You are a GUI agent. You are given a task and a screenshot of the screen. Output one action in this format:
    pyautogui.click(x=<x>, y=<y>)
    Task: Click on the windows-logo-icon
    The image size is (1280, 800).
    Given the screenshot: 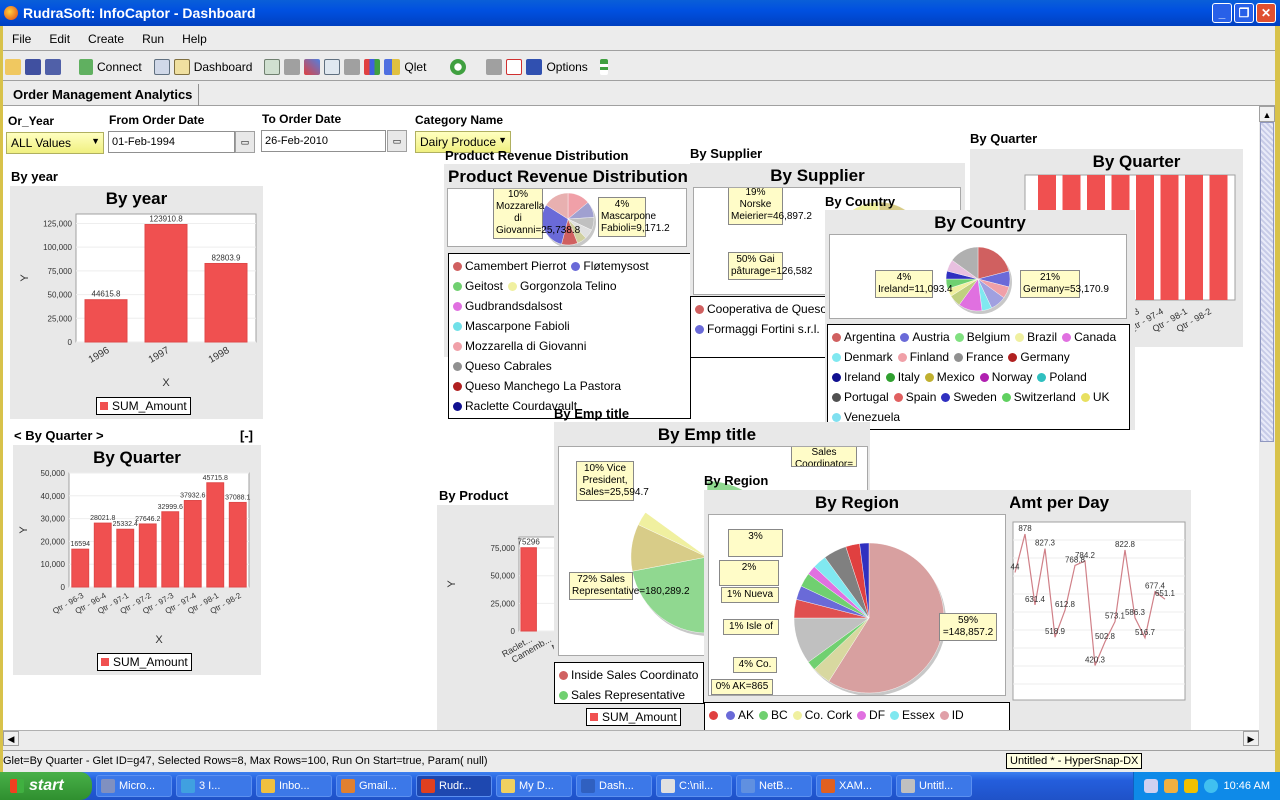 What is the action you would take?
    pyautogui.click(x=17, y=786)
    